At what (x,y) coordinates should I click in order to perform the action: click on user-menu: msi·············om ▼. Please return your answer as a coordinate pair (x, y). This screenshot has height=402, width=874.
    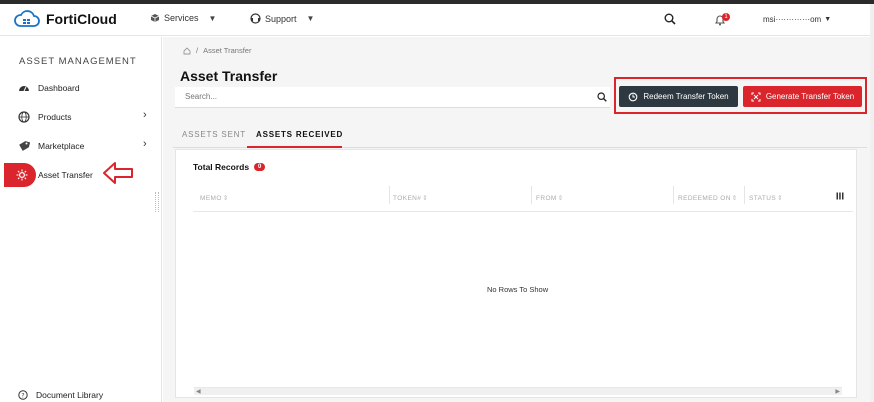
    Looking at the image, I should click on (813, 19).